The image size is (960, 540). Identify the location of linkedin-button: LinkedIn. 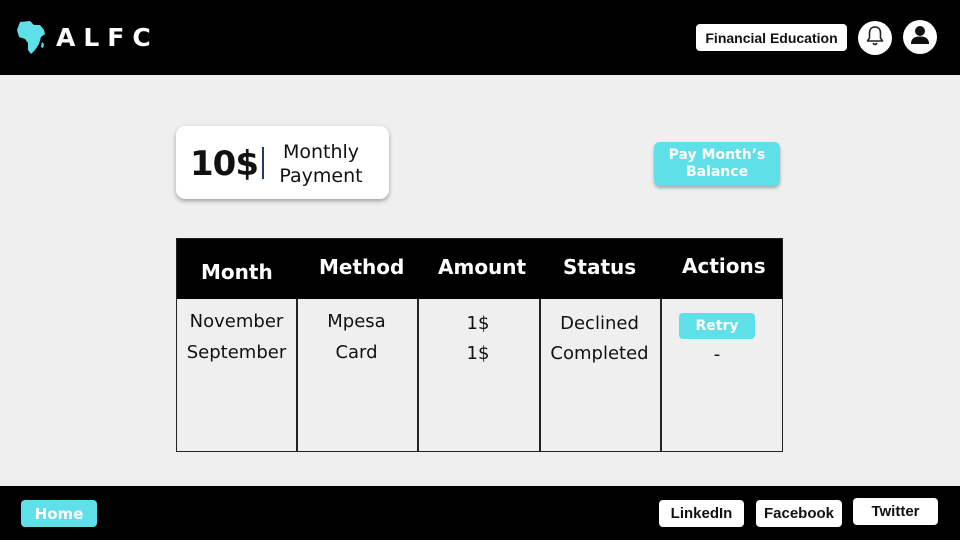
(701, 513).